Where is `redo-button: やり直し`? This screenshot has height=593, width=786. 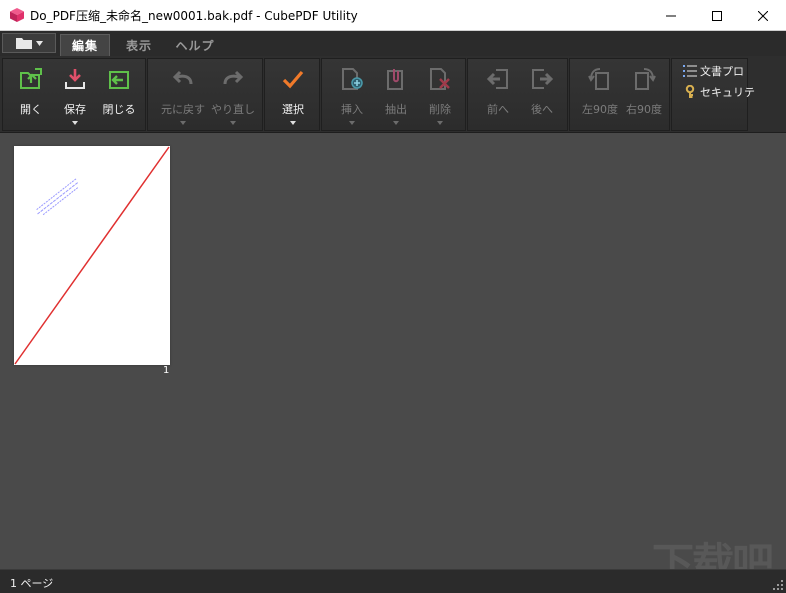
redo-button: やり直し is located at coordinates (233, 96).